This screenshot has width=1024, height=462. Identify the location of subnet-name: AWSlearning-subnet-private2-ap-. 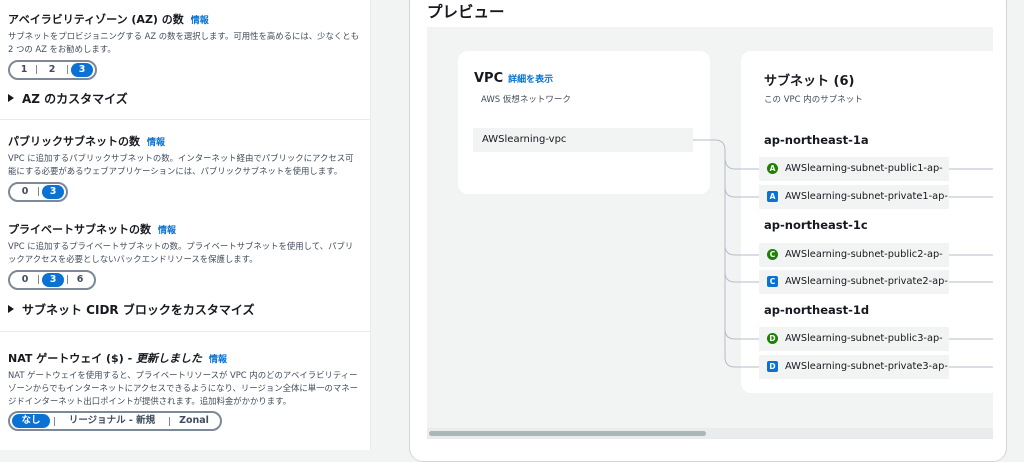
(866, 281).